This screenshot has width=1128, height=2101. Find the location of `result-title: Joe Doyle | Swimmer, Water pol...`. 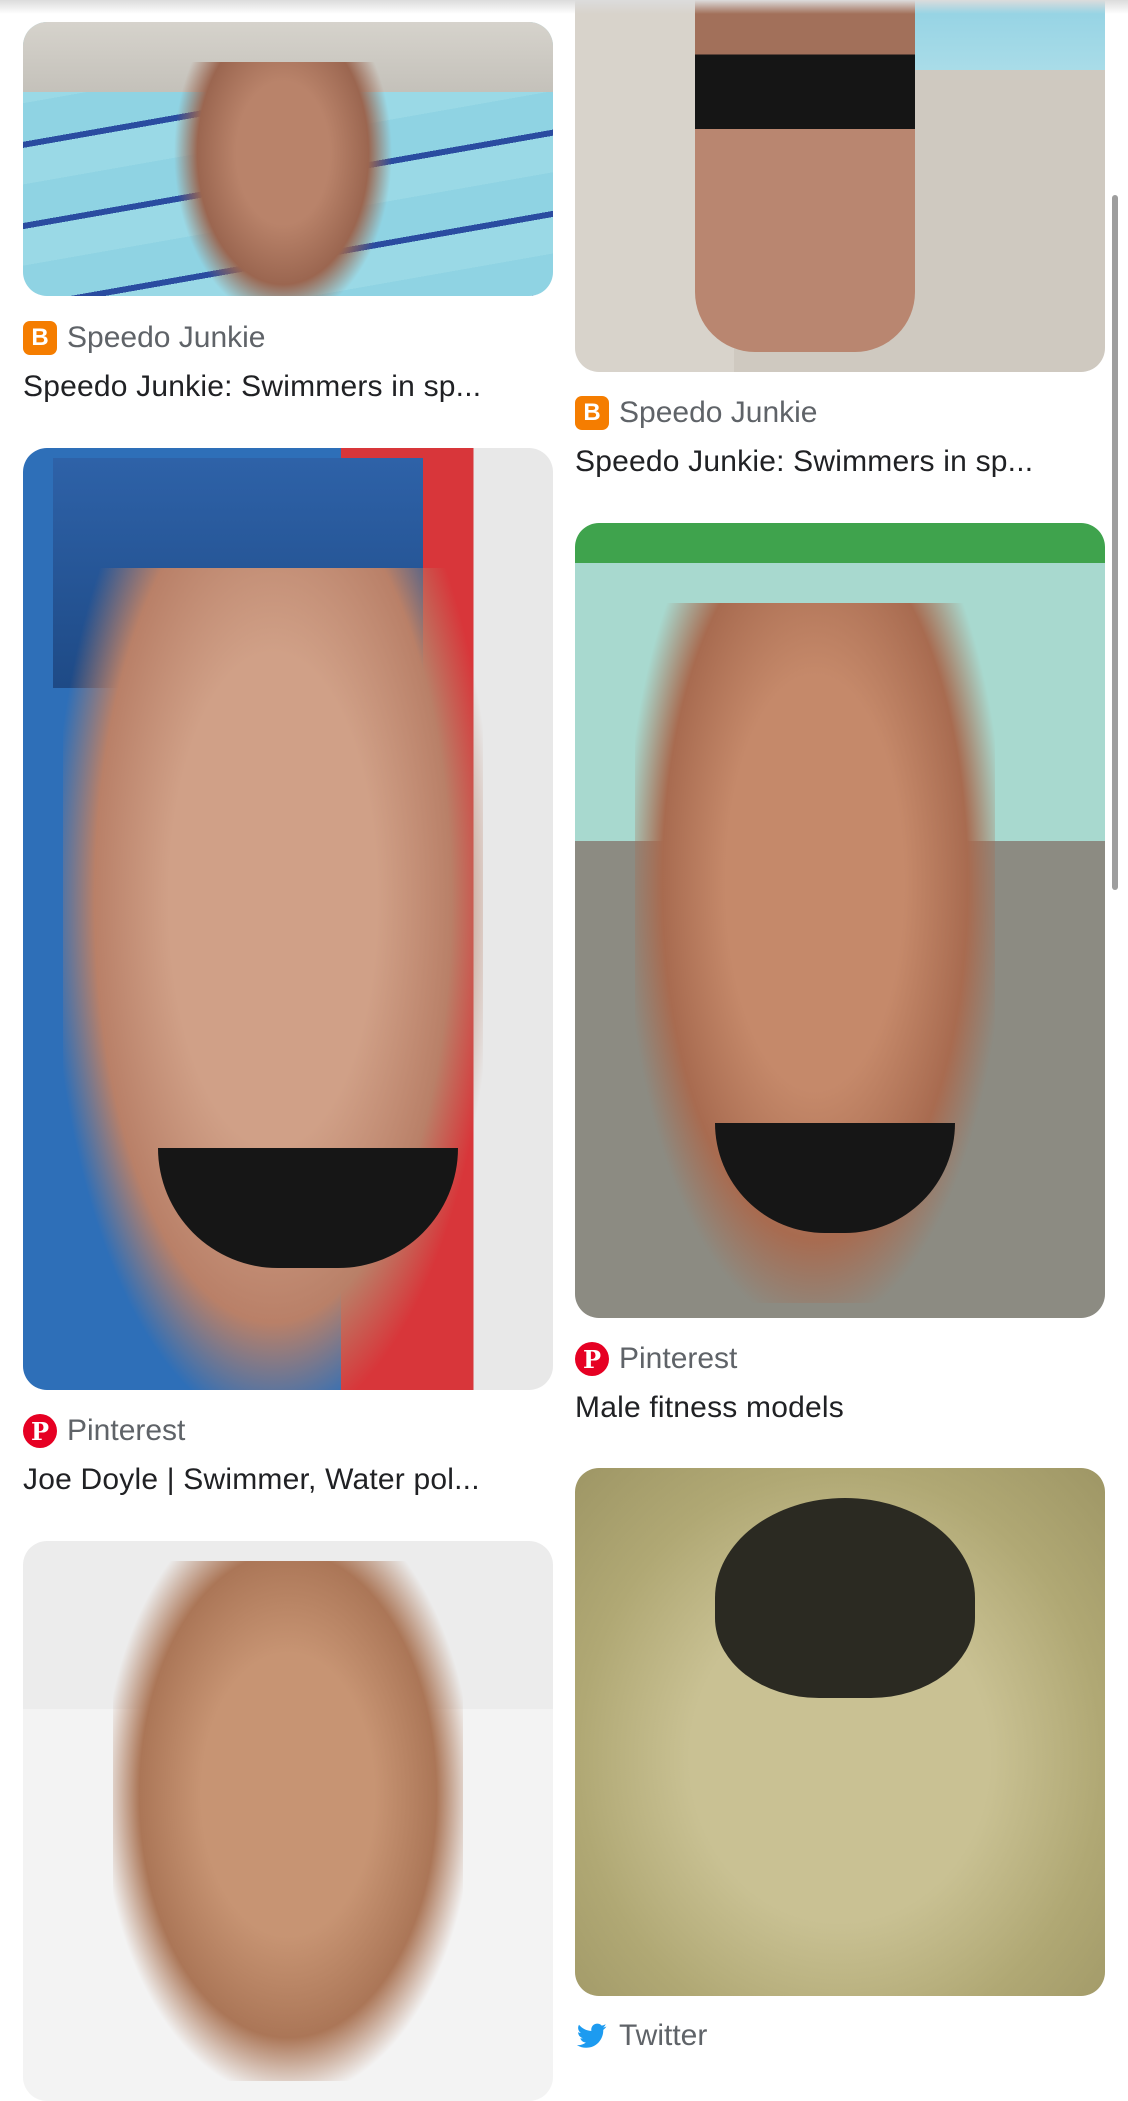

result-title: Joe Doyle | Swimmer, Water pol... is located at coordinates (288, 1480).